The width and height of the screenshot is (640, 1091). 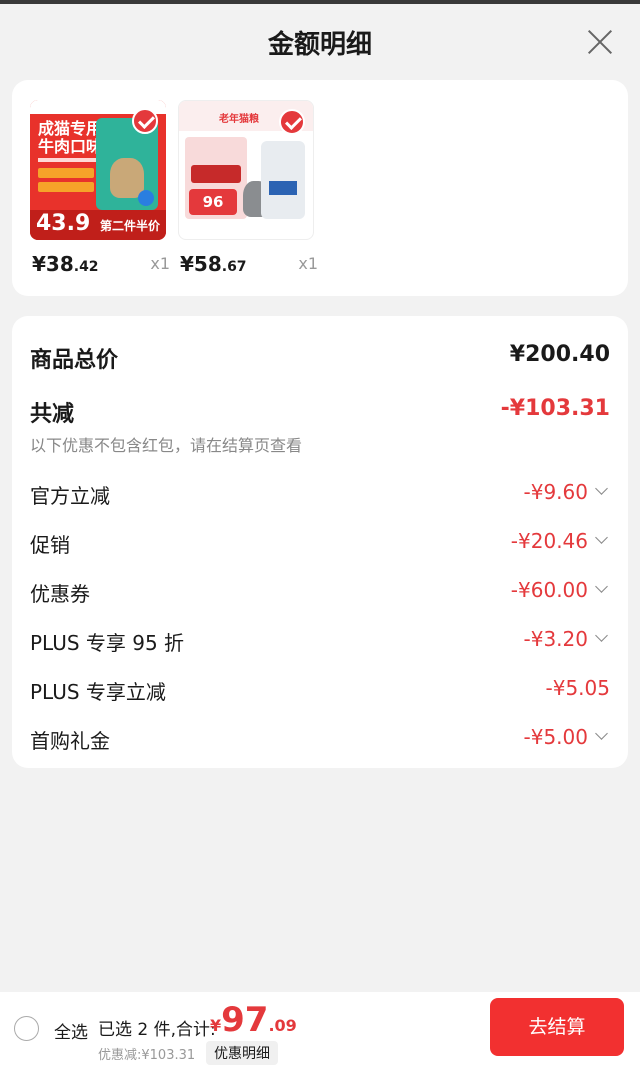 What do you see at coordinates (320, 641) in the screenshot?
I see `discount-row-plus-95: PLUS 专享 95 折 -¥3.20` at bounding box center [320, 641].